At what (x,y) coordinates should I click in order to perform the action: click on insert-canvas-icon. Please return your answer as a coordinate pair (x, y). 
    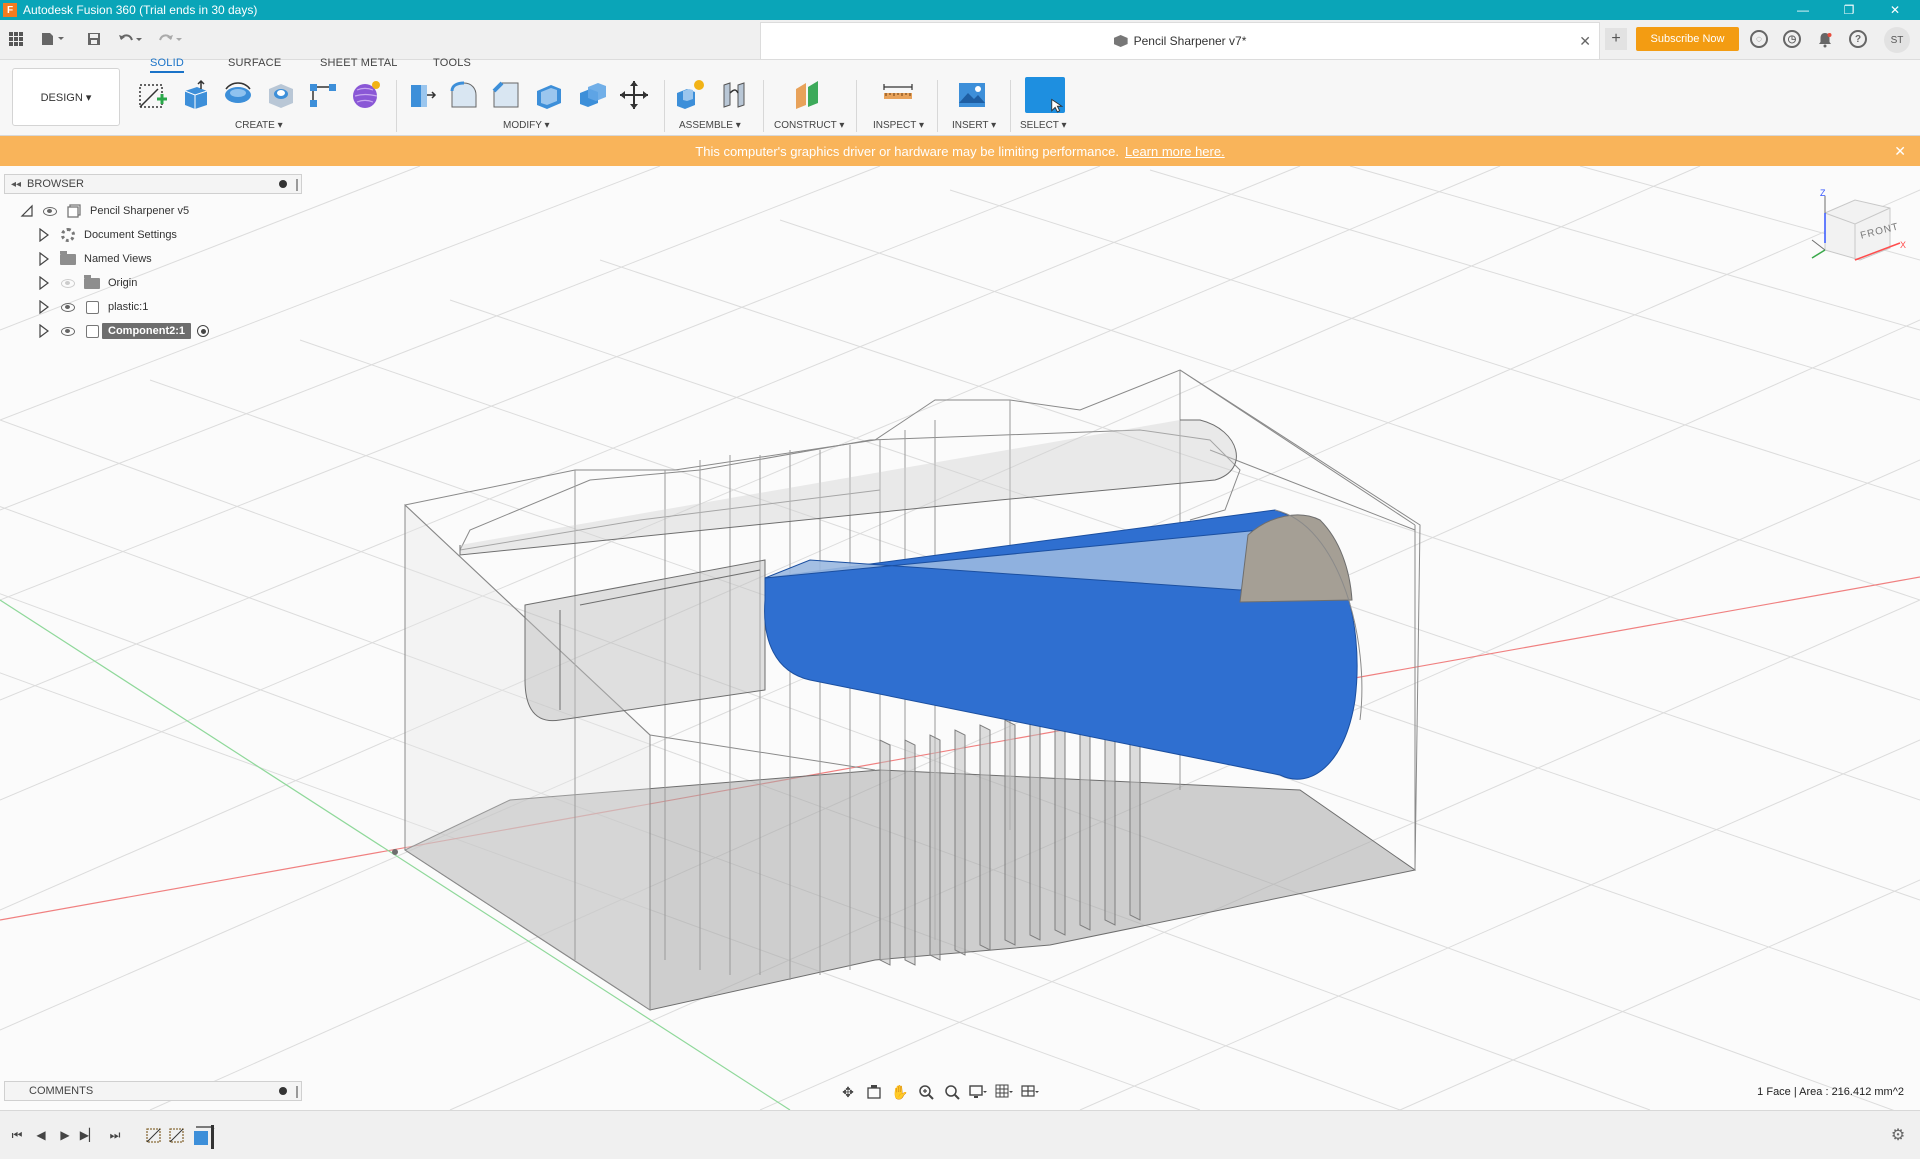
    Looking at the image, I should click on (972, 95).